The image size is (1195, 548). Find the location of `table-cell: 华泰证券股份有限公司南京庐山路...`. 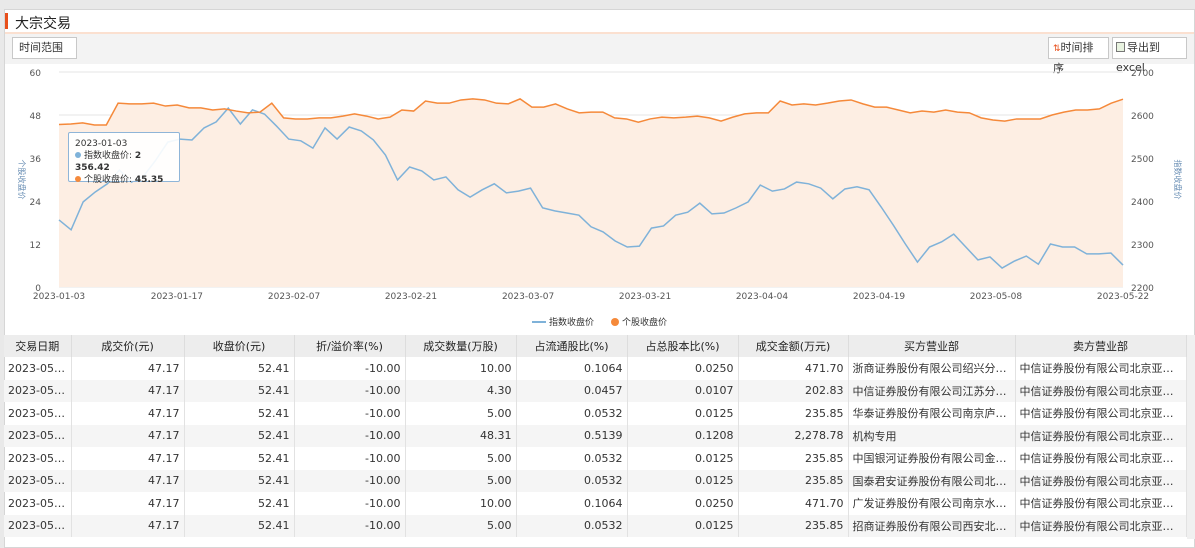

table-cell: 华泰证券股份有限公司南京庐山路... is located at coordinates (932, 413).